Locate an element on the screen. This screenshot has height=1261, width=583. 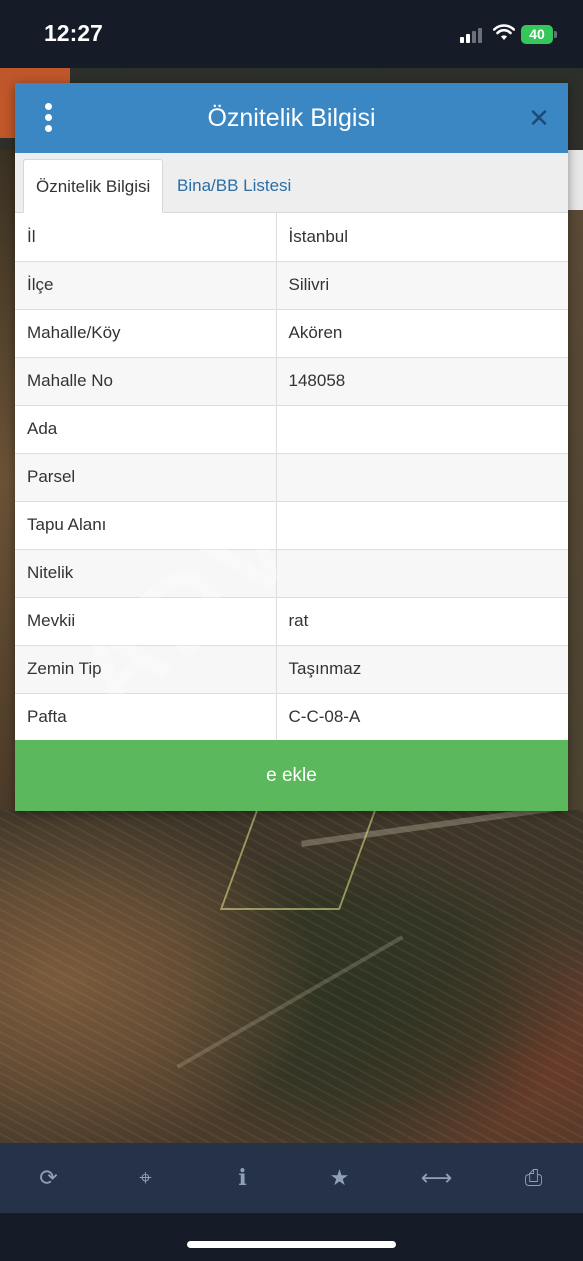
attribute-key: Mevkii is located at coordinates (146, 621).